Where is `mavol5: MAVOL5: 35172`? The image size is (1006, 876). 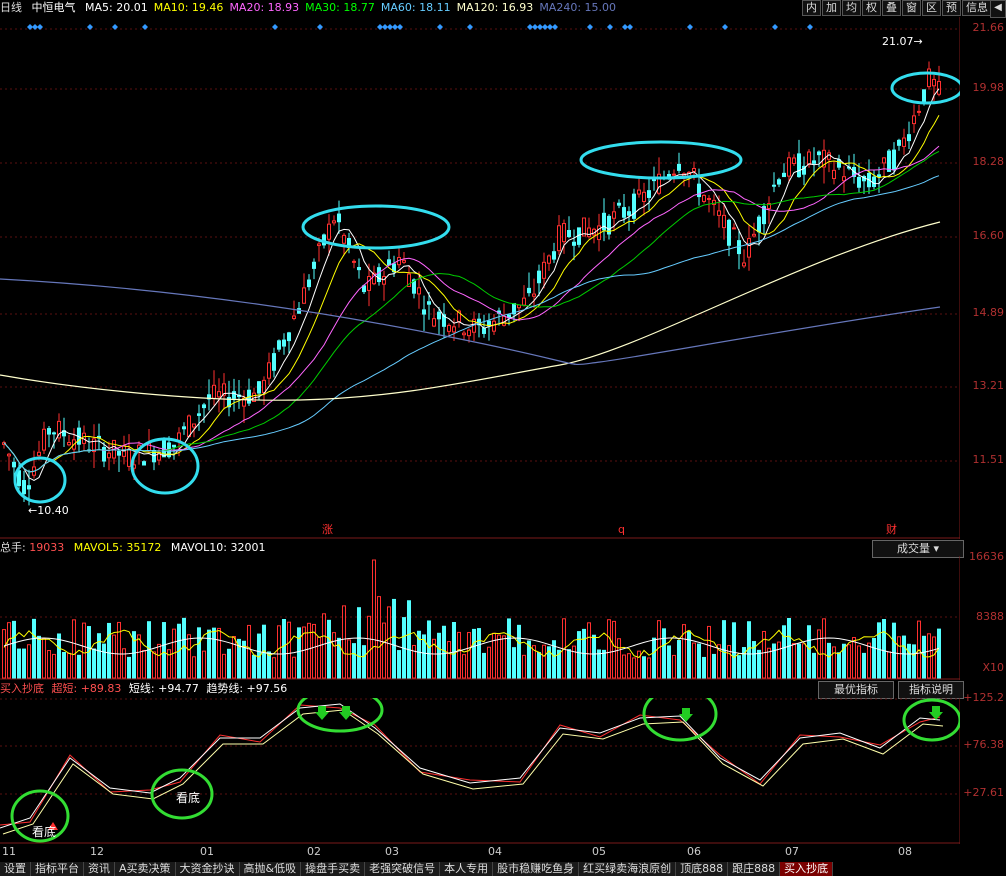 mavol5: MAVOL5: 35172 is located at coordinates (117, 547).